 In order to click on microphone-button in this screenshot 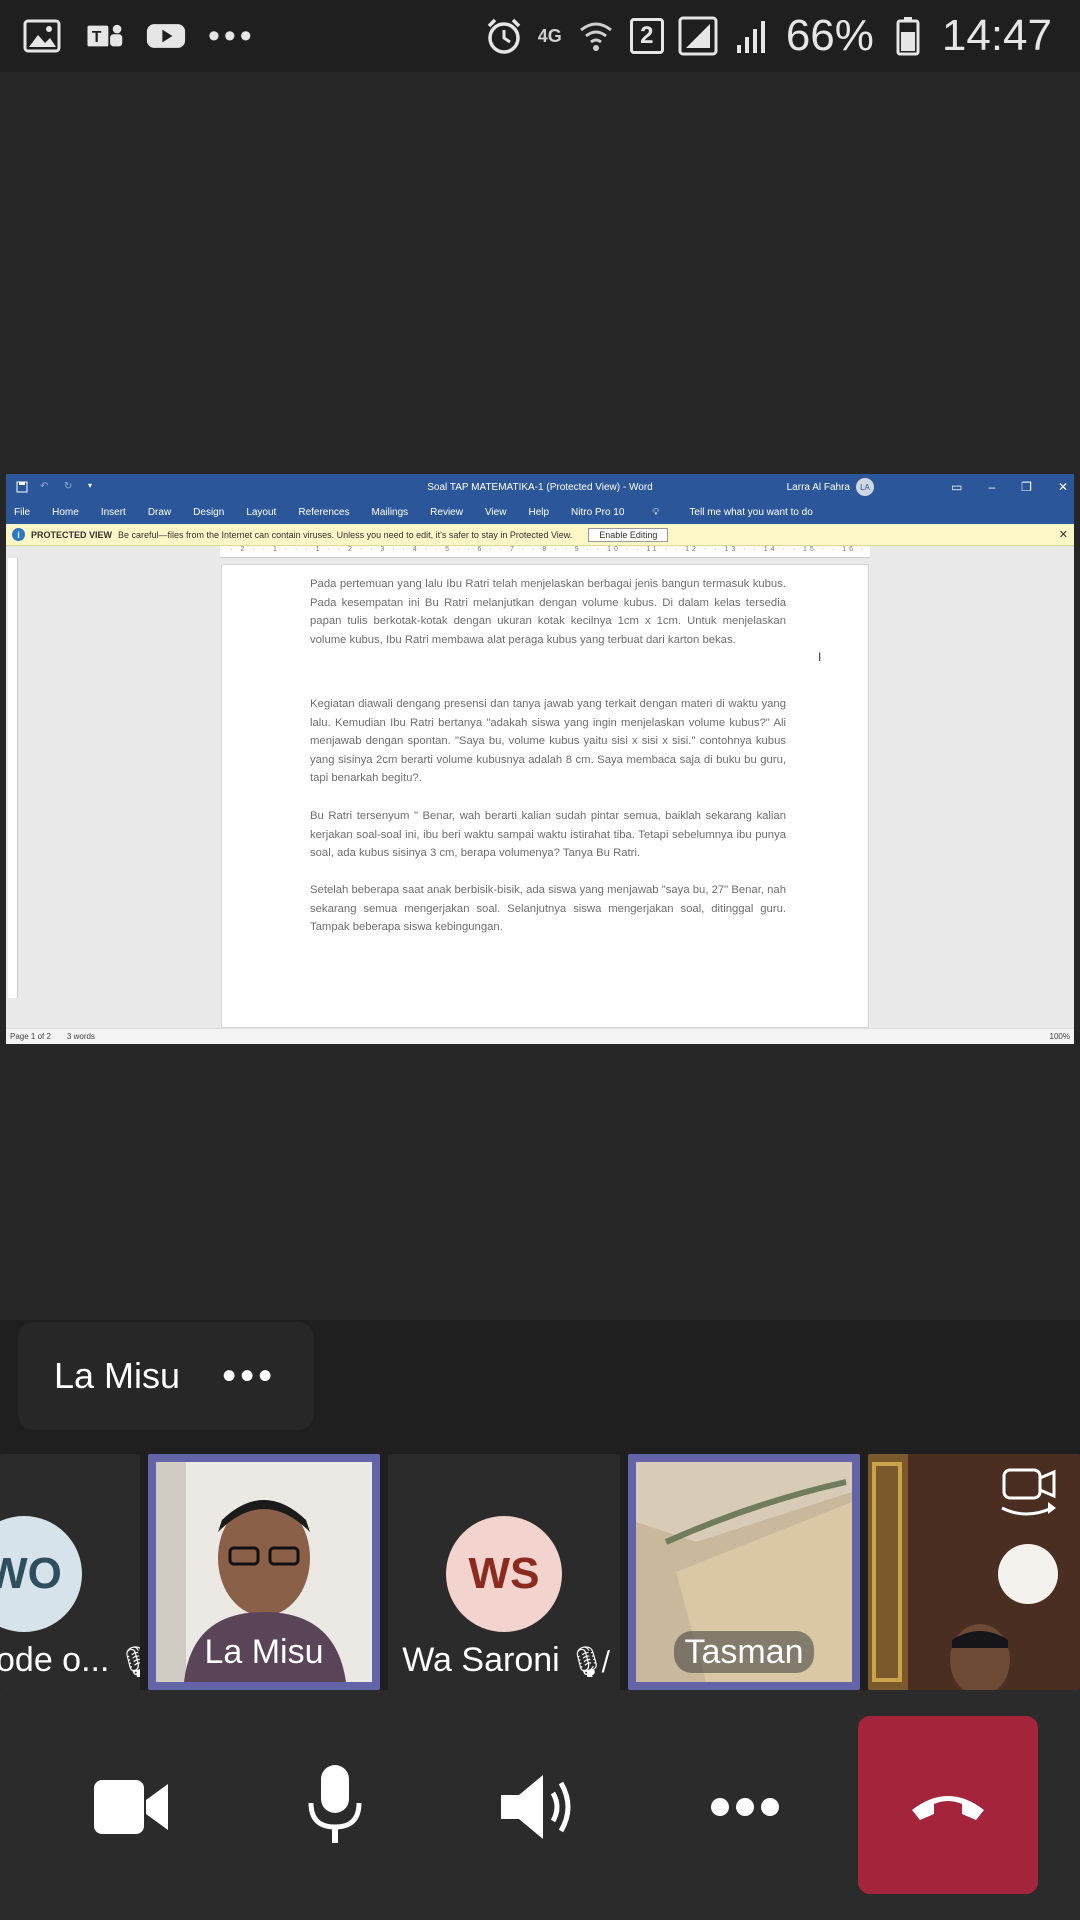, I will do `click(335, 1805)`.